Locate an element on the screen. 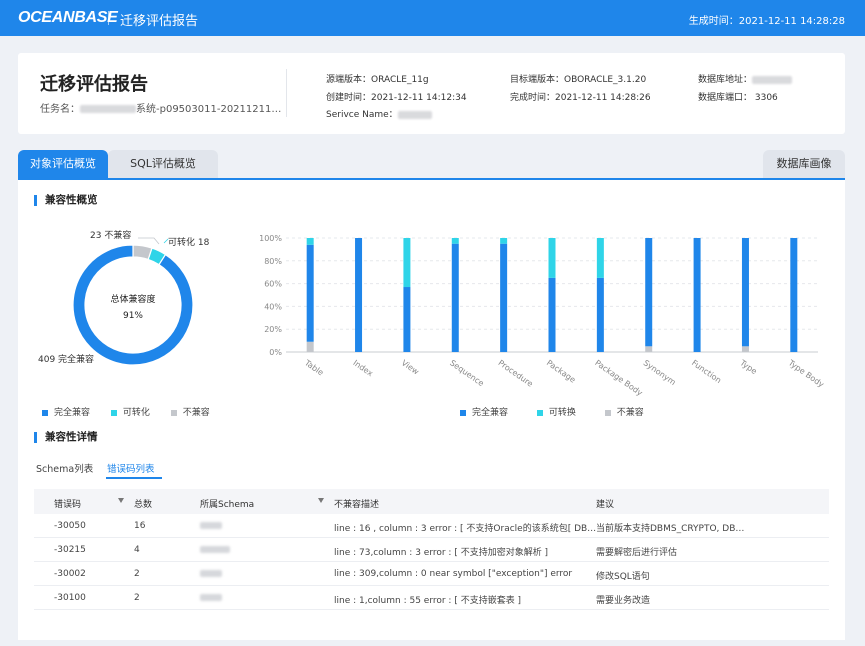 This screenshot has width=865, height=646. donut-leader-lines is located at coordinates (153, 241).